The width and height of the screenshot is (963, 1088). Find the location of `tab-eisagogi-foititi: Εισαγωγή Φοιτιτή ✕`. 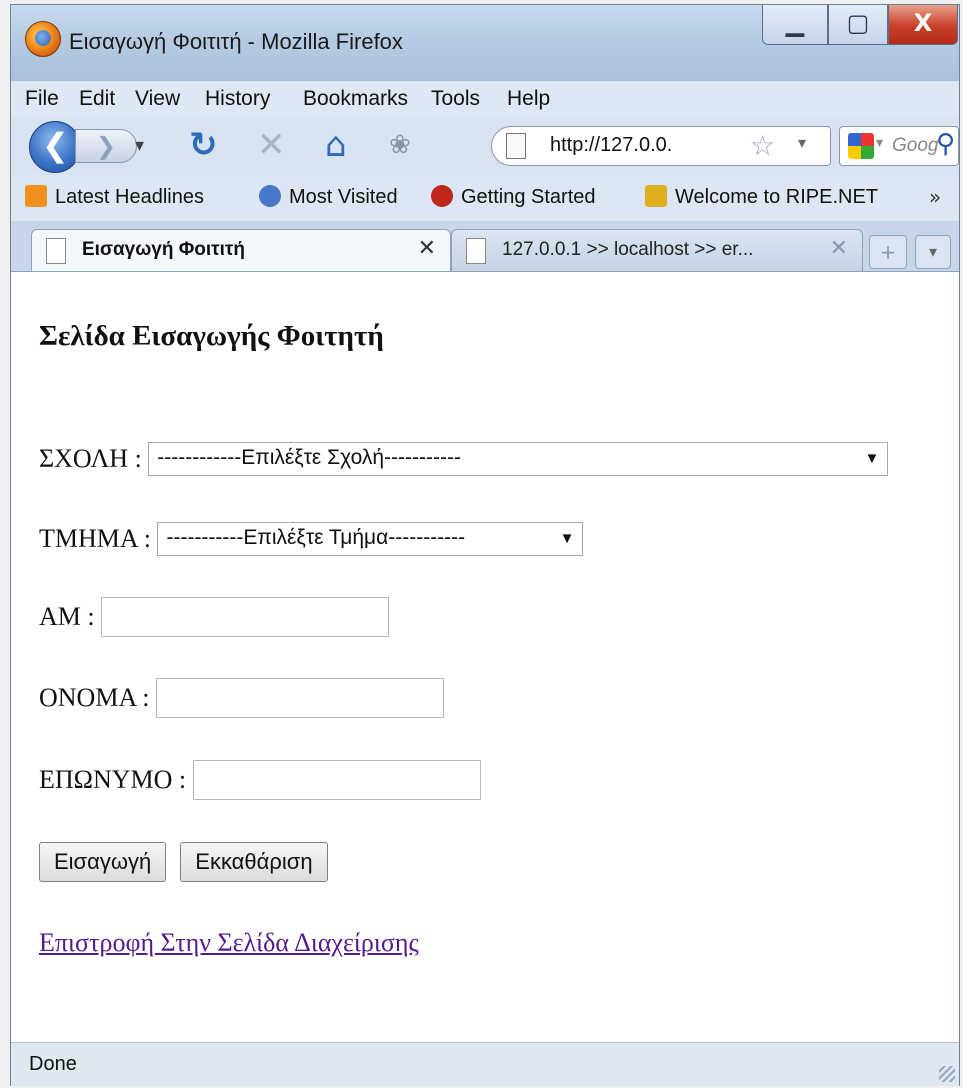

tab-eisagogi-foititi: Εισαγωγή Φοιτιτή ✕ is located at coordinates (241, 250).